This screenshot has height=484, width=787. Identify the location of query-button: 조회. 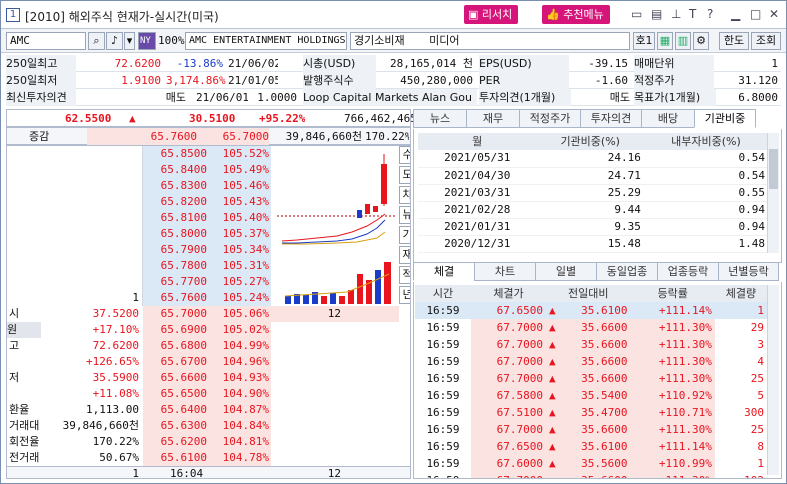
(766, 41).